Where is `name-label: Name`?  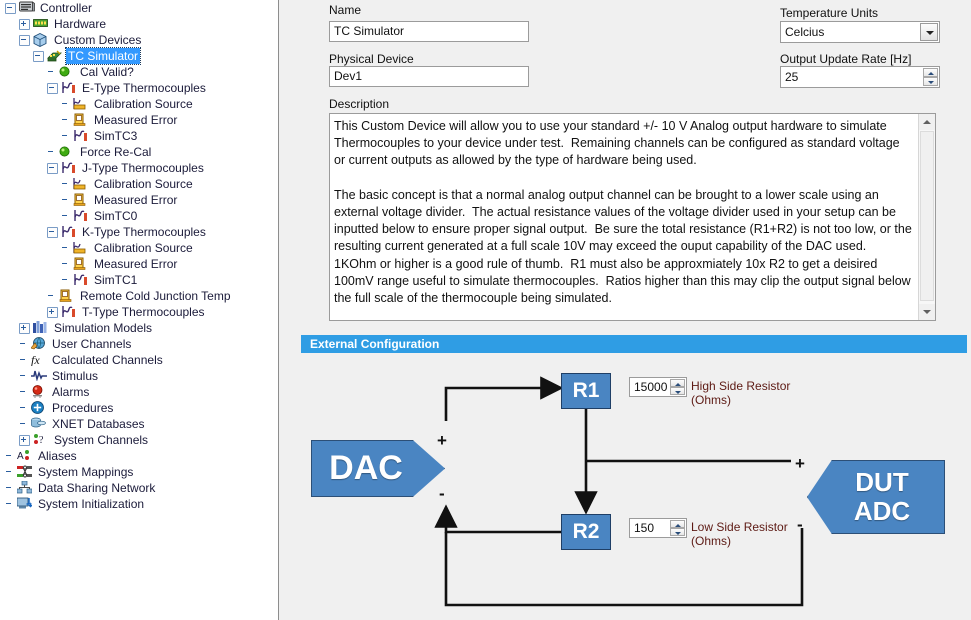
name-label: Name is located at coordinates (345, 10).